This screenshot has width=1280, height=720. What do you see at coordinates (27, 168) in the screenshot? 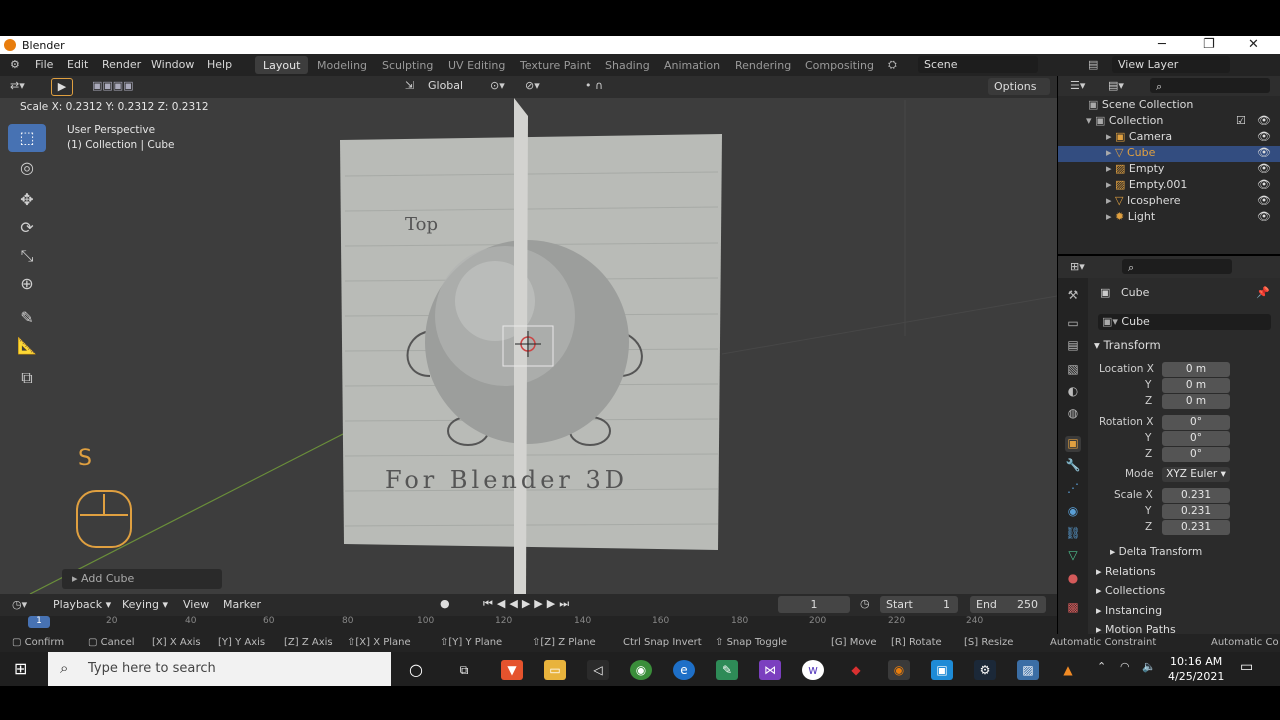
I see `cursor-tool-icon: ◎` at bounding box center [27, 168].